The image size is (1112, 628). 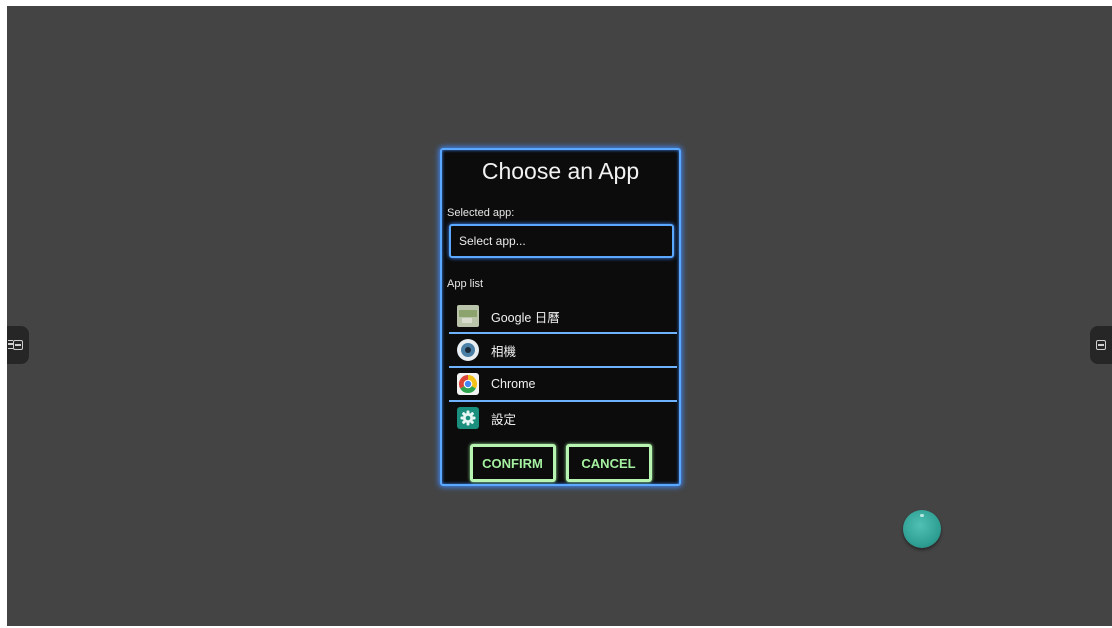 I want to click on right-edge-tab, so click(x=1101, y=345).